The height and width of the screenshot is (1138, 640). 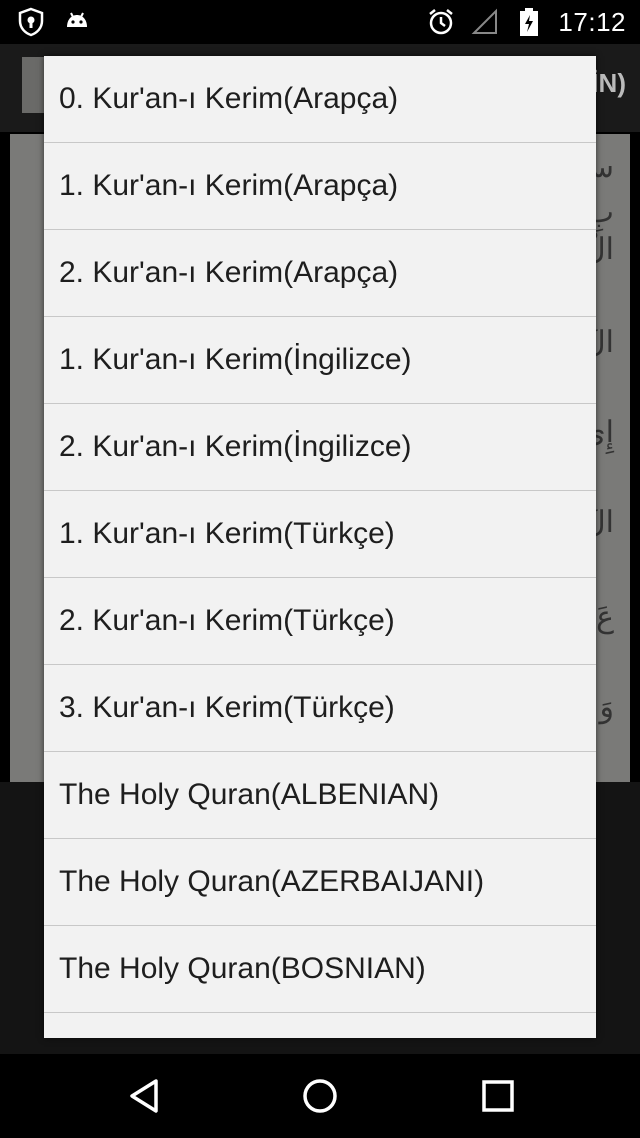 What do you see at coordinates (272, 881) in the screenshot?
I see `list-item-label: The Holy Quran(AZERBAIJANI)` at bounding box center [272, 881].